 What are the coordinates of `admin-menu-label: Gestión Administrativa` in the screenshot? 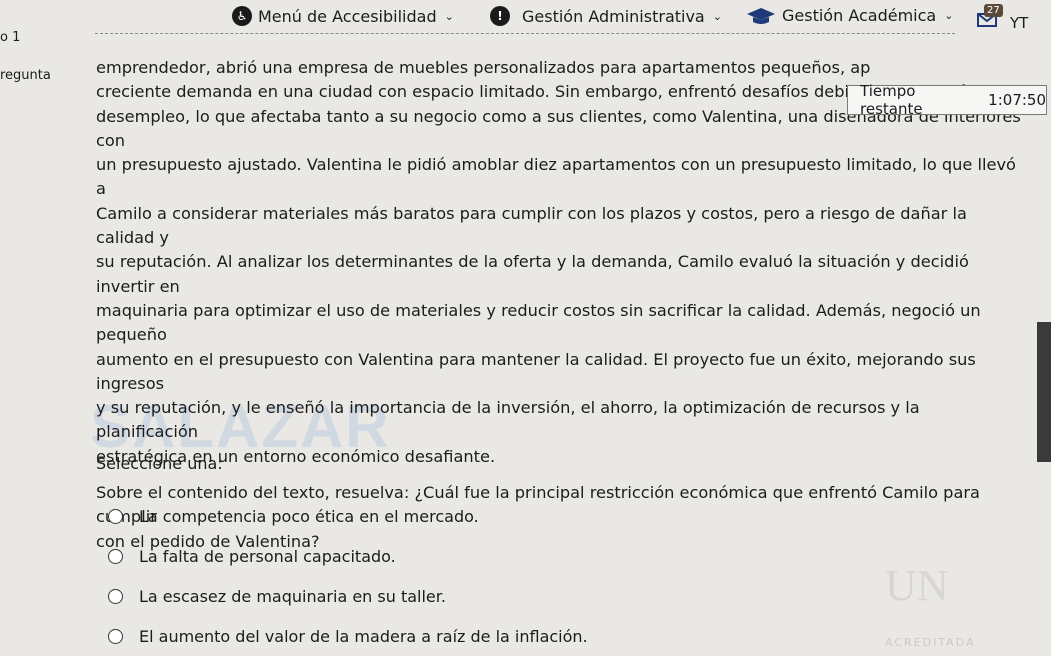 It's located at (613, 16).